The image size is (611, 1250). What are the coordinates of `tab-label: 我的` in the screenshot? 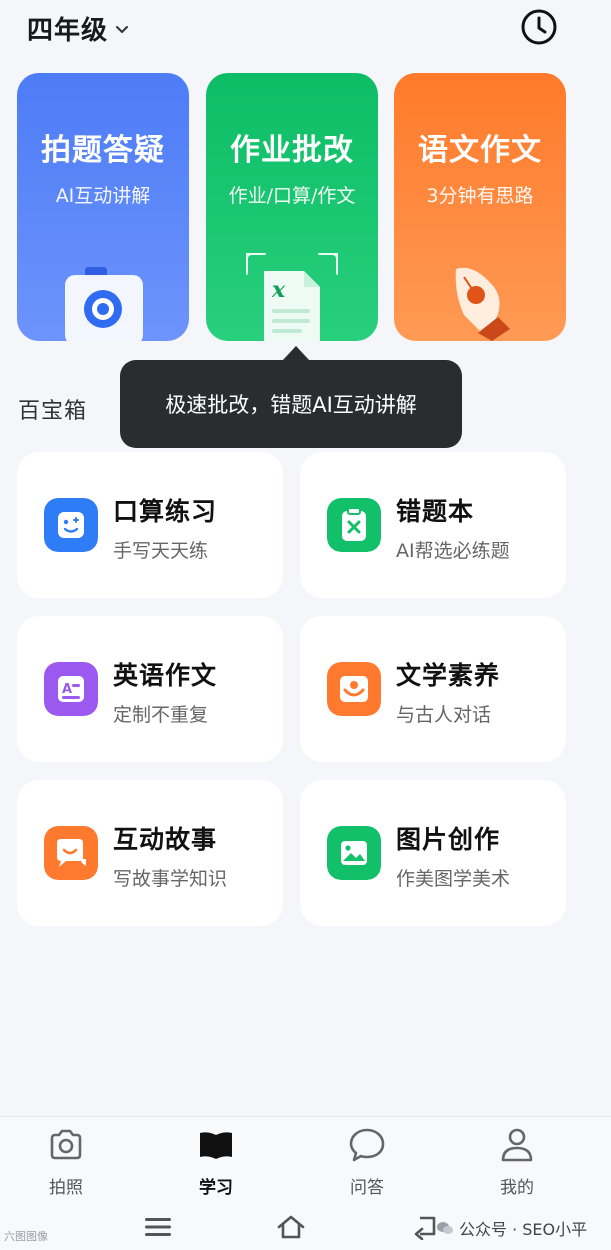 It's located at (517, 1188).